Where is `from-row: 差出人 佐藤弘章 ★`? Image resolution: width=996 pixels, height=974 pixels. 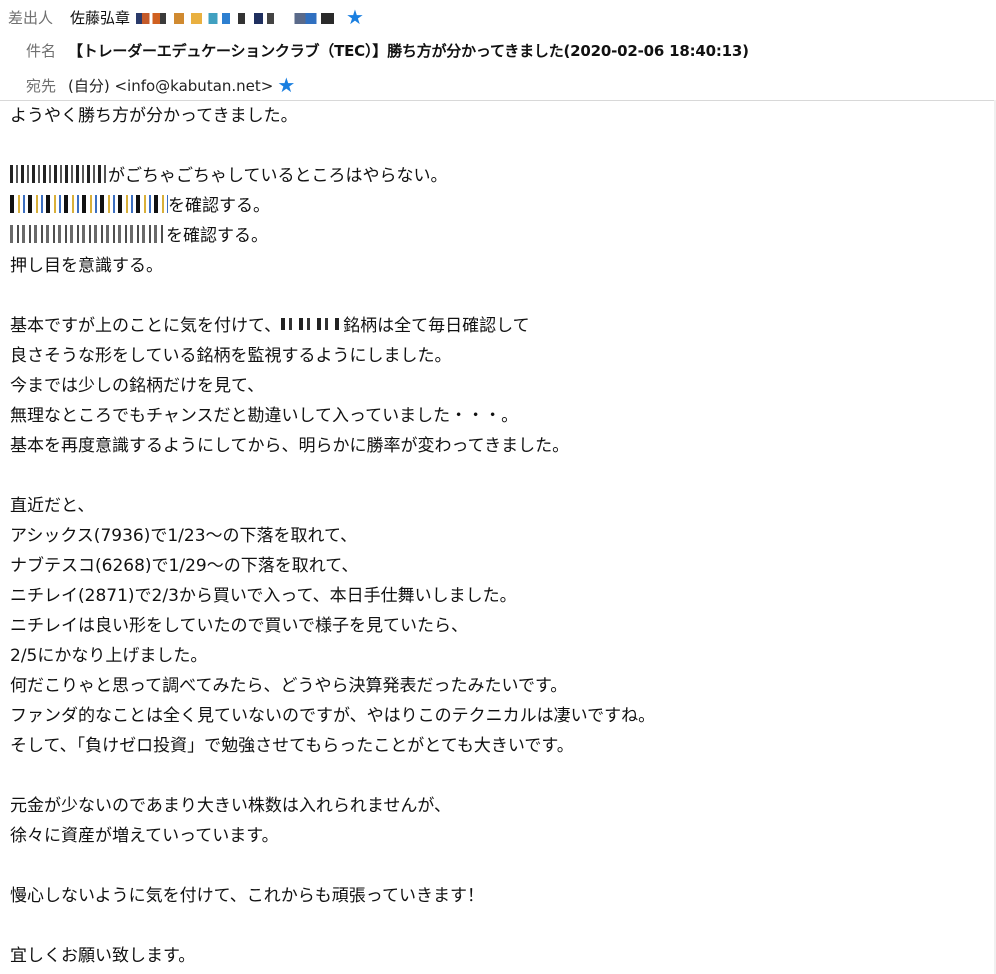
from-row: 差出人 佐藤弘章 ★ is located at coordinates (186, 17).